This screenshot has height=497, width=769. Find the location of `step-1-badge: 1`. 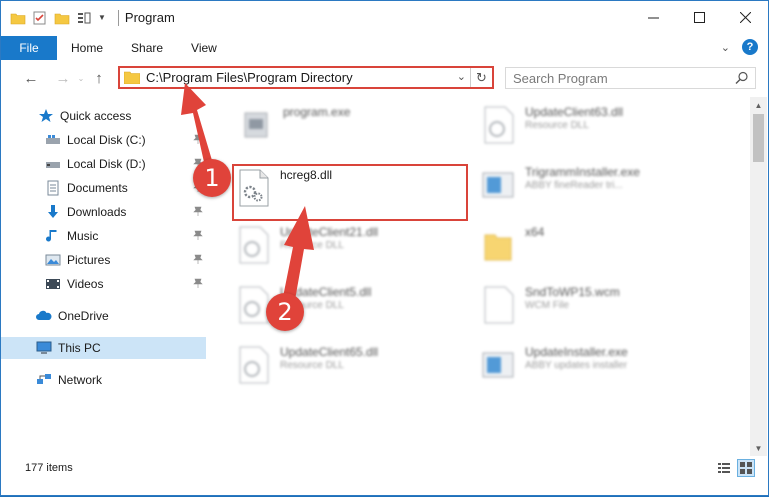

step-1-badge: 1 is located at coordinates (212, 178).